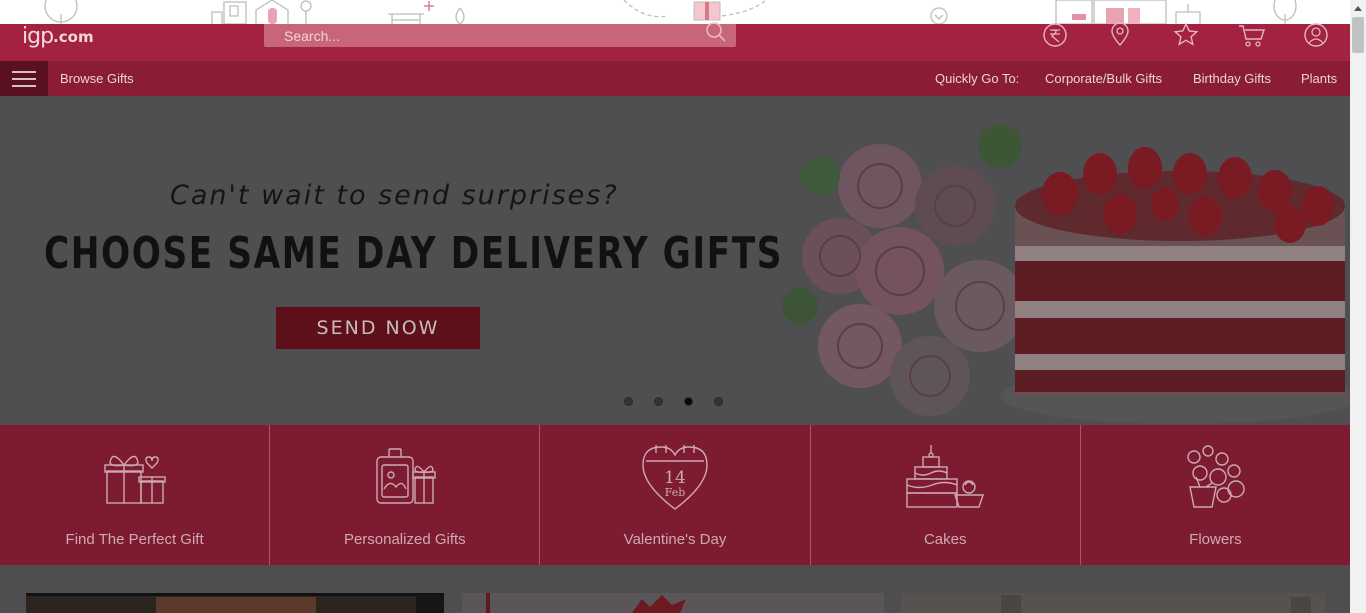 The width and height of the screenshot is (1366, 613). I want to click on quick-go-label: Quickly Go To:, so click(977, 78).